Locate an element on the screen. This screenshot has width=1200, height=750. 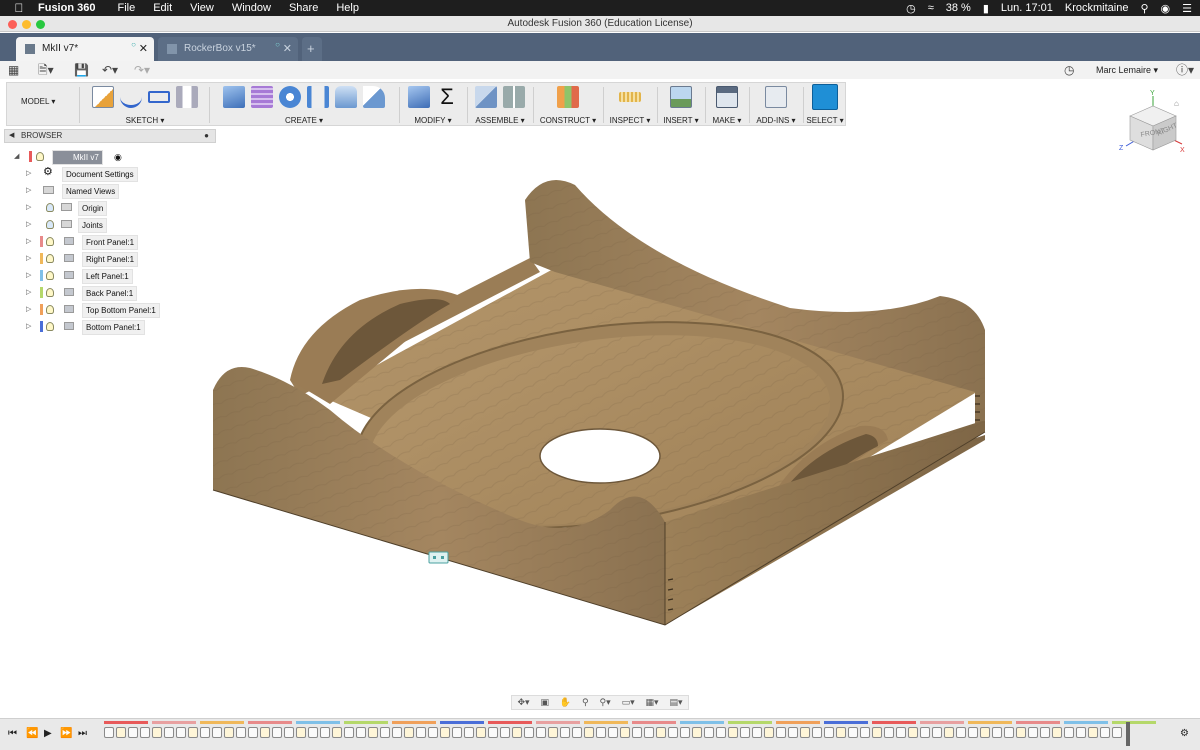
menu-file: File is located at coordinates (126, 8).